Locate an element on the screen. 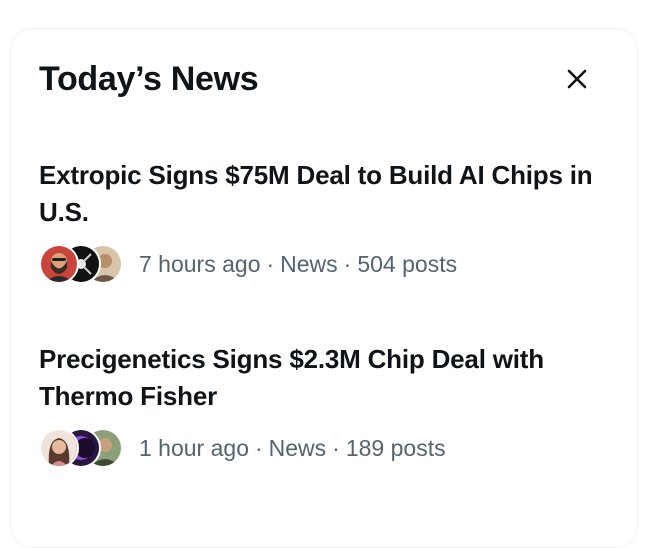  close-icon is located at coordinates (577, 79).